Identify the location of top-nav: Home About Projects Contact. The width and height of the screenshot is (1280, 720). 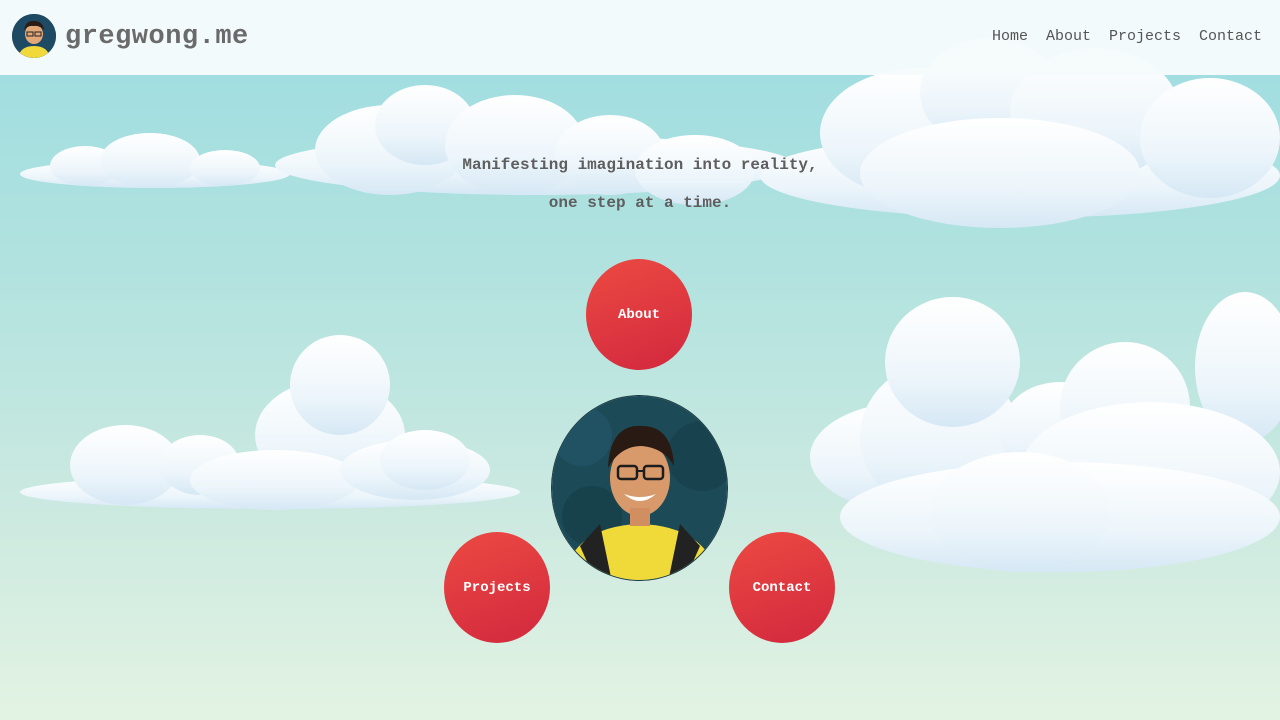
(1127, 36).